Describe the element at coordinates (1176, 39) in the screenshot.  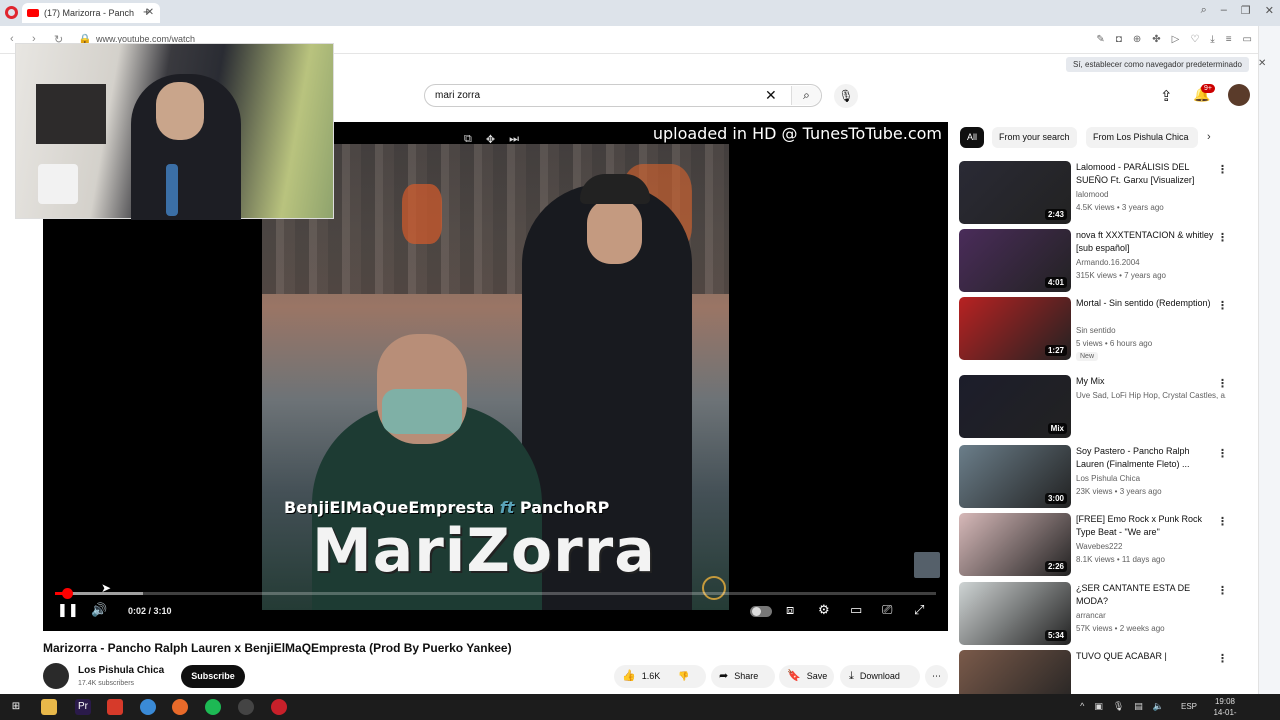
I see `play-icon: ▷` at that location.